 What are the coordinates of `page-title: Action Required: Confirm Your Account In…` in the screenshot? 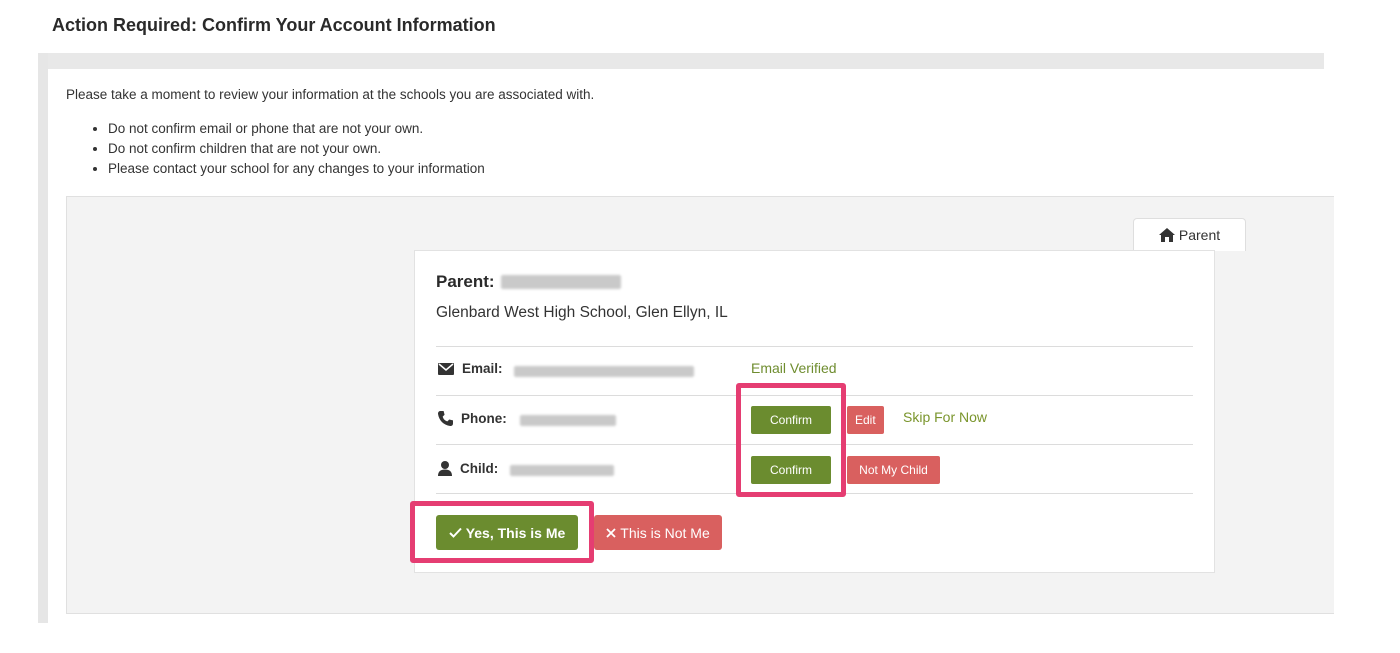 It's located at (274, 25).